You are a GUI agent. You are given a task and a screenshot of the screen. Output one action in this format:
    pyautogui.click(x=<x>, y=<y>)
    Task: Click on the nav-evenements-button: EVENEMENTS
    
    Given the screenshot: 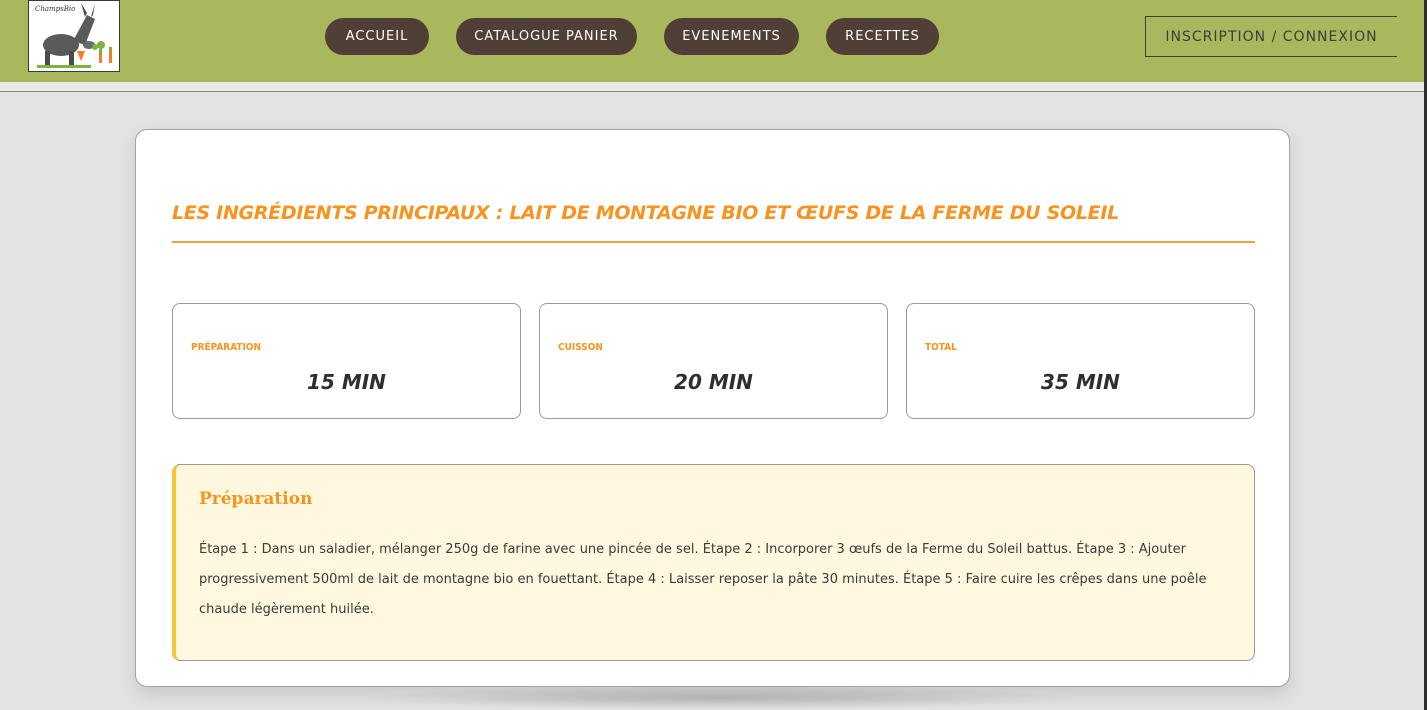 What is the action you would take?
    pyautogui.click(x=731, y=36)
    